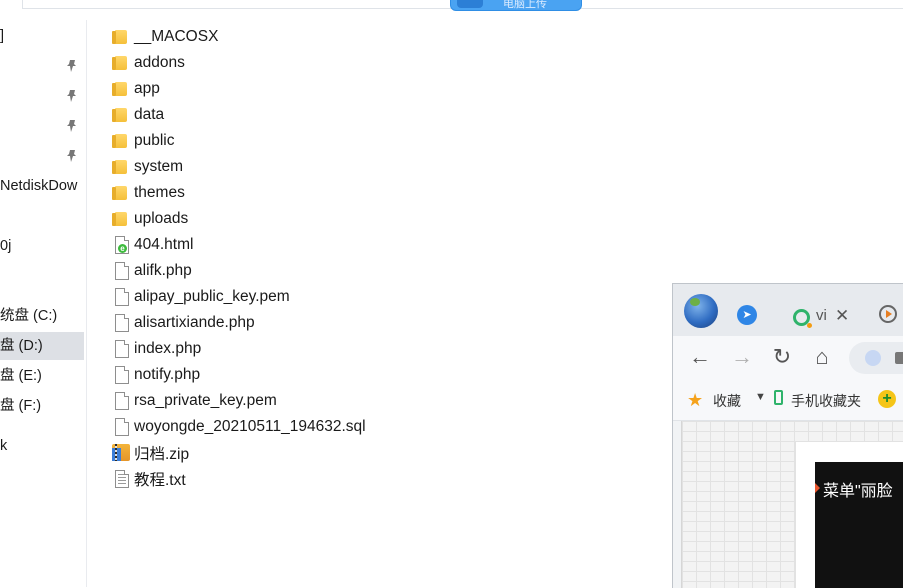 The image size is (903, 588). Describe the element at coordinates (159, 192) in the screenshot. I see `file-name: themes` at that location.